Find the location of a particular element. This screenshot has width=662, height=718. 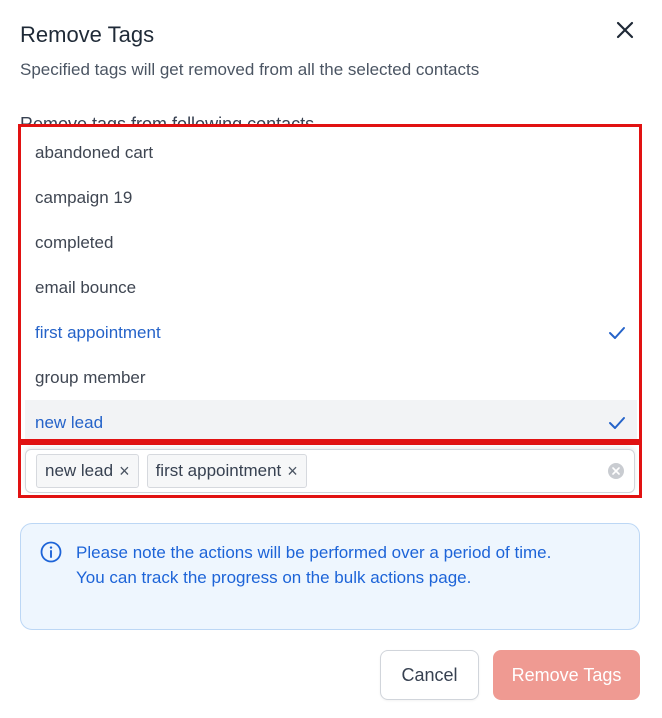

option-label: email bounce is located at coordinates (86, 287).